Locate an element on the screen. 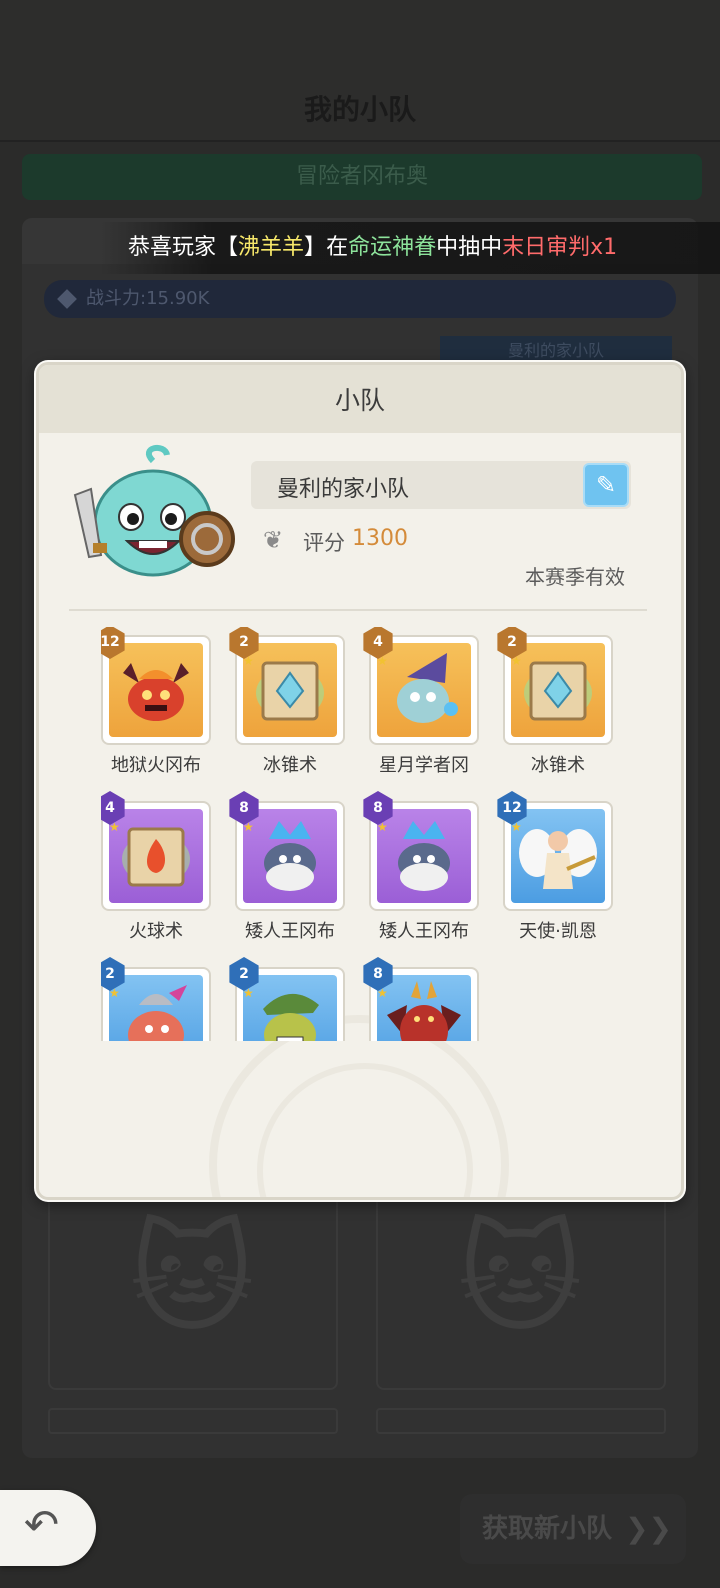 The height and width of the screenshot is (1588, 720). member-name: 火球术 is located at coordinates (156, 931).